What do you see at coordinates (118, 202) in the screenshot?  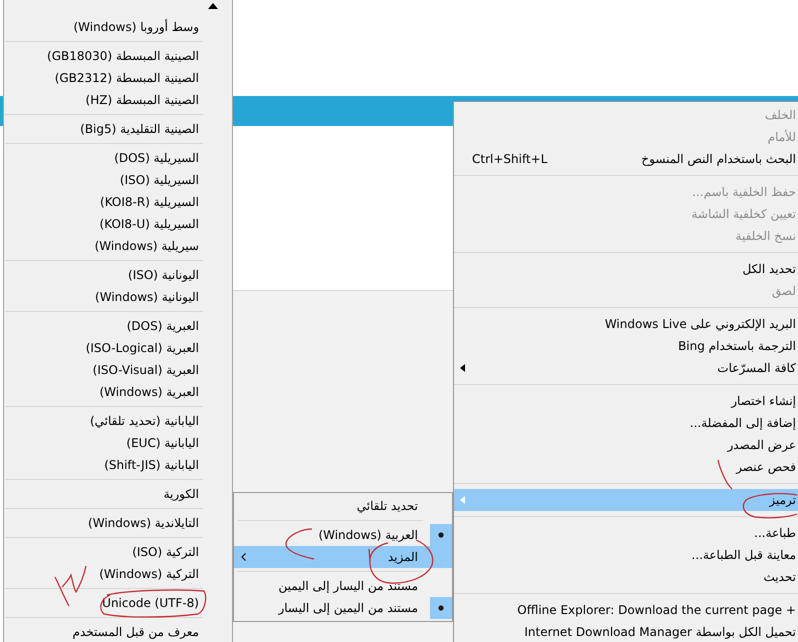 I see `menu-item: السيريلية (KOI8-R)` at bounding box center [118, 202].